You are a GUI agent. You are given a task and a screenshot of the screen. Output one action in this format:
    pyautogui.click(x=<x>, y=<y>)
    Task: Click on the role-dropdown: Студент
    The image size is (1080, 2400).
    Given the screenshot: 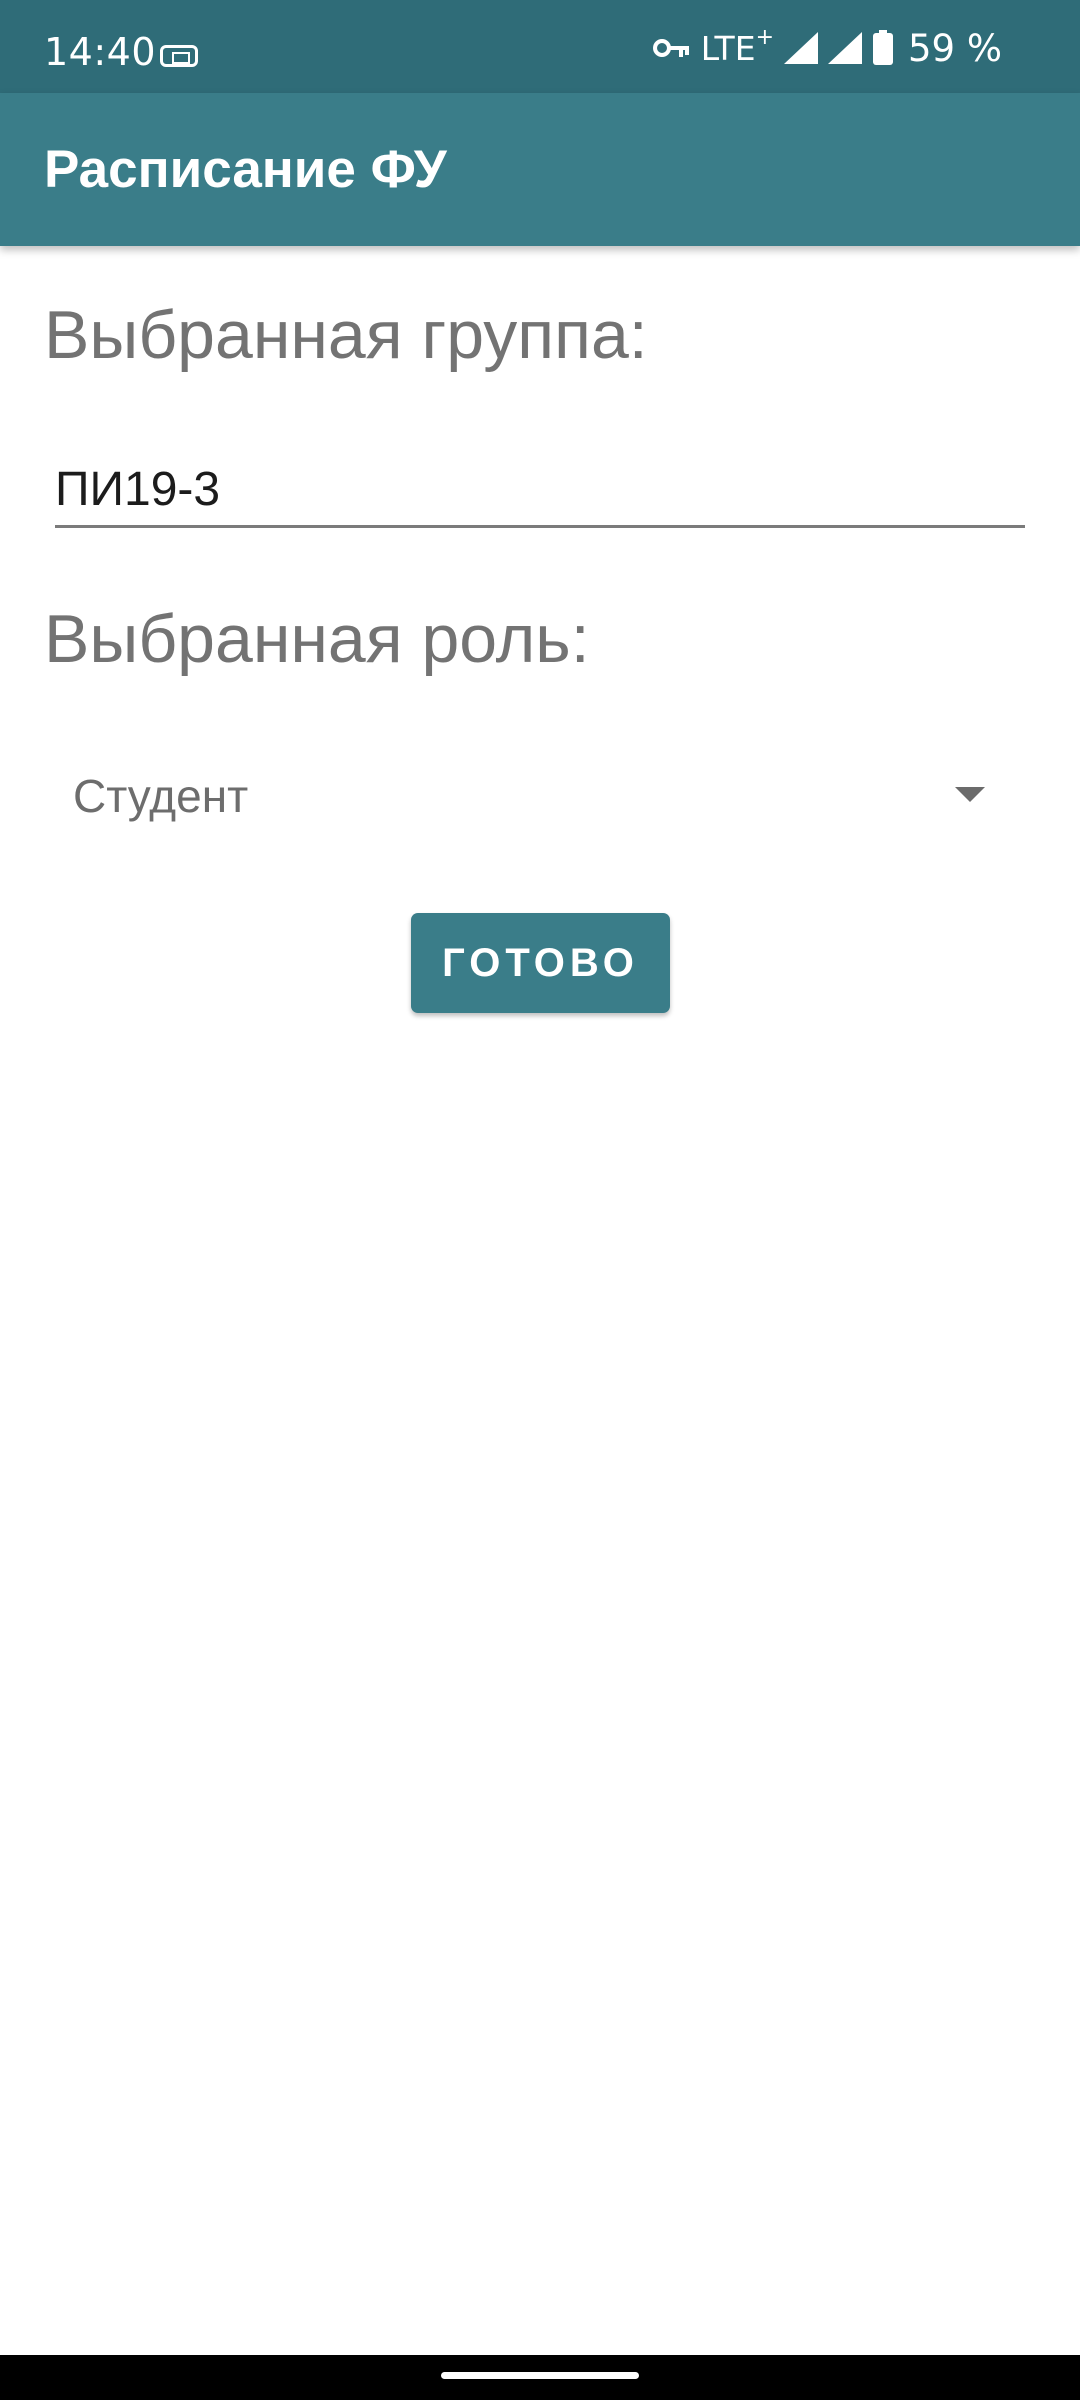 What is the action you would take?
    pyautogui.click(x=540, y=795)
    